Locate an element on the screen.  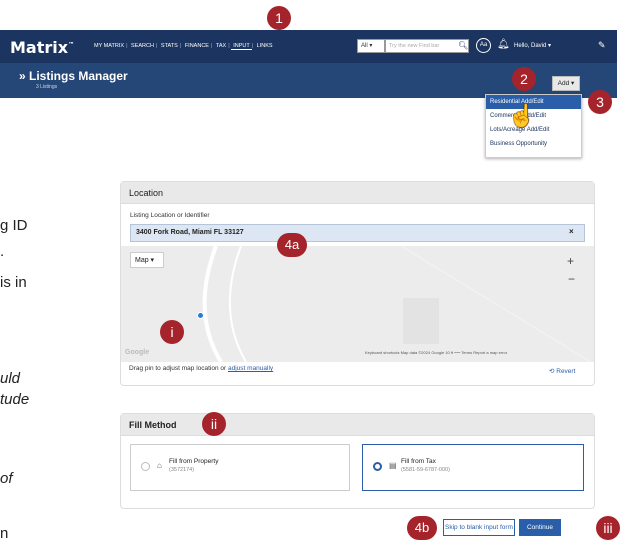
radio-fill-from-tax is located at coordinates (377, 466).